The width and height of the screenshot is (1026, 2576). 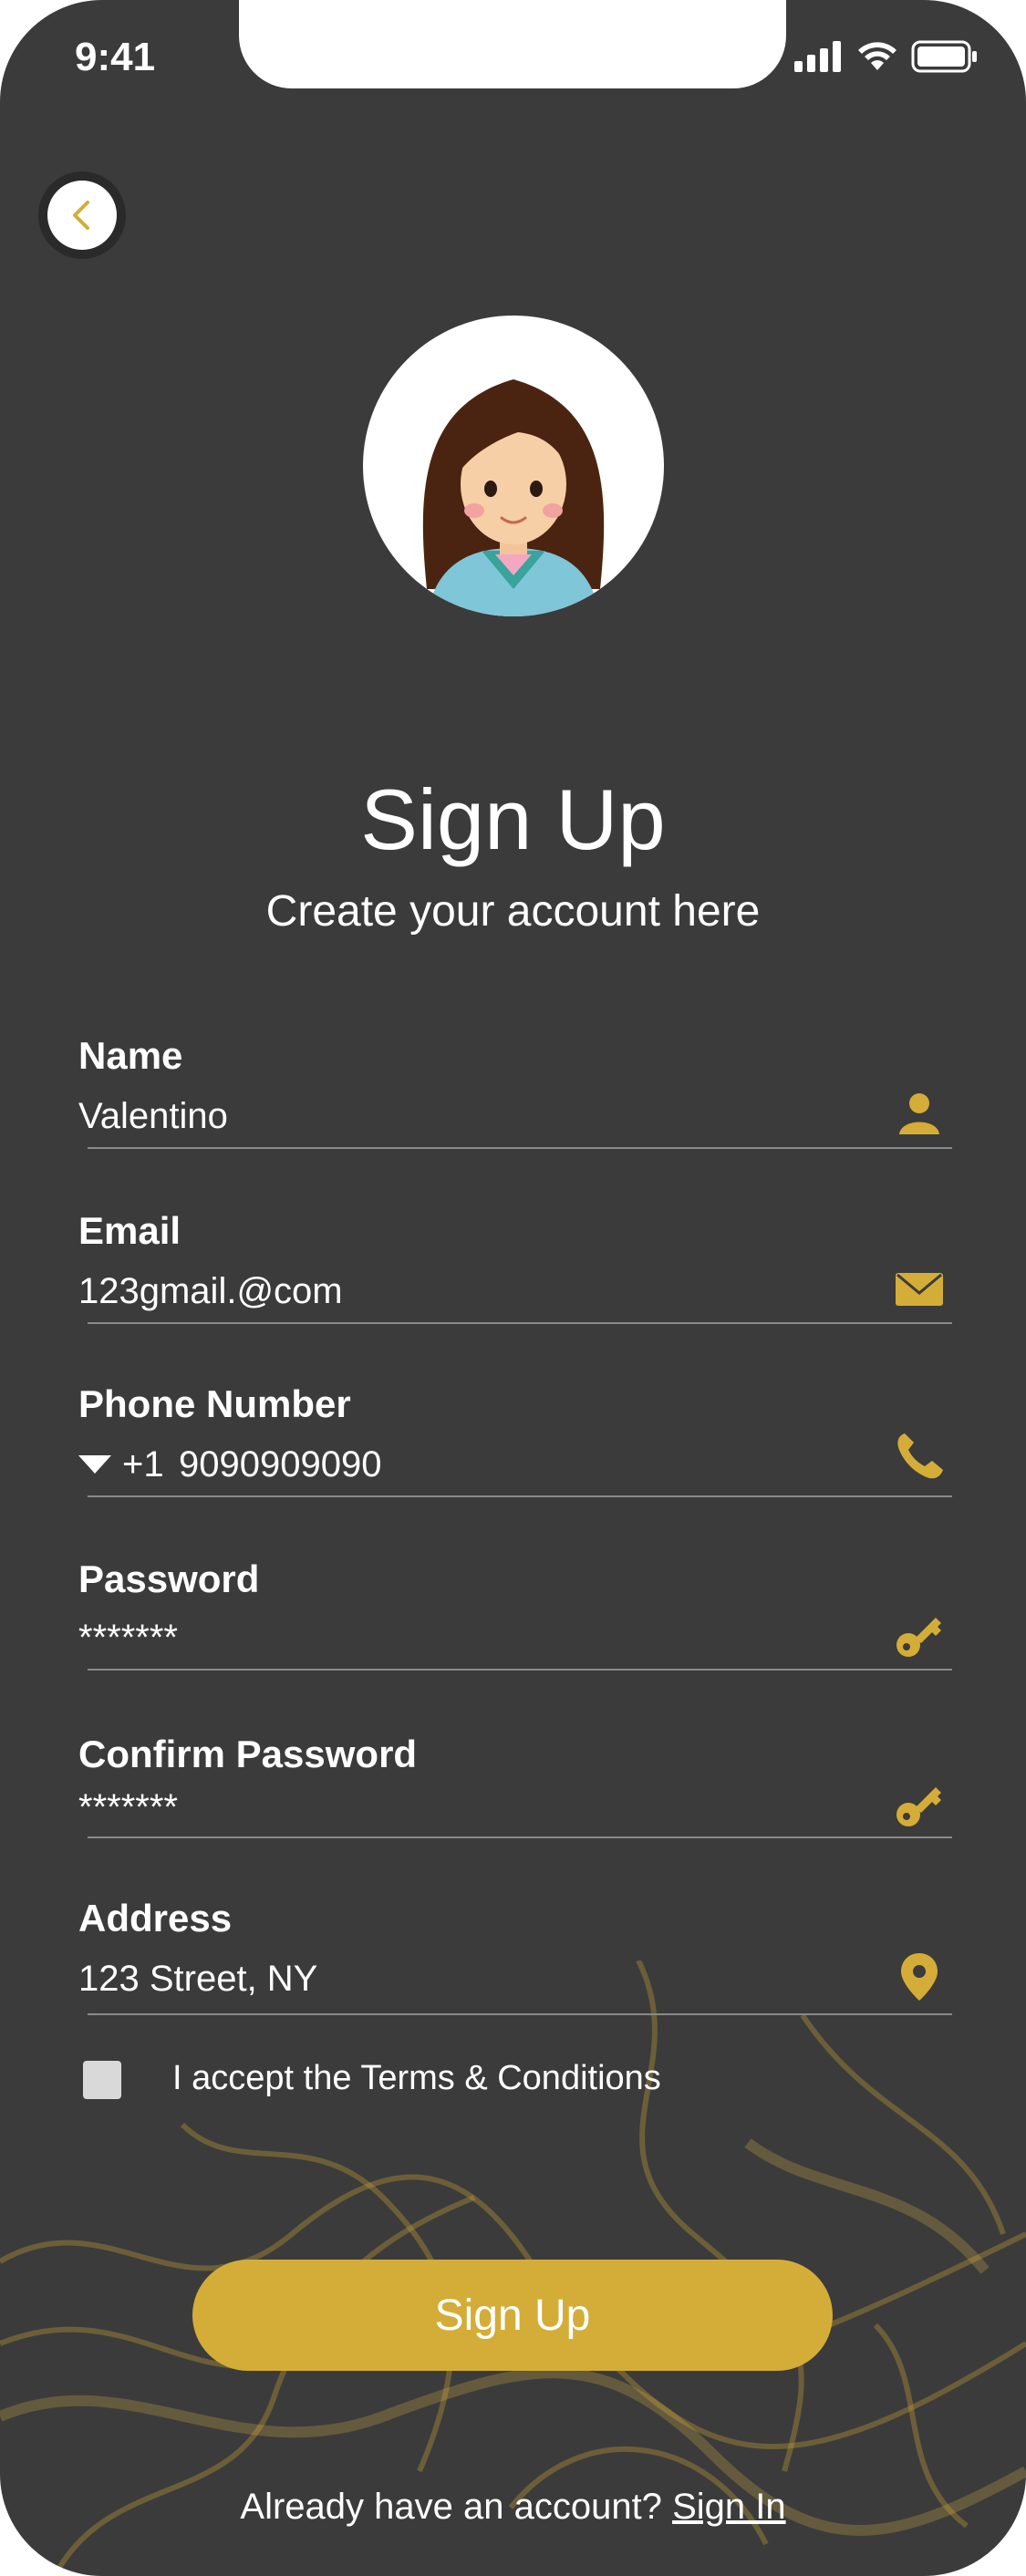 What do you see at coordinates (169, 1578) in the screenshot?
I see `password-label: Password` at bounding box center [169, 1578].